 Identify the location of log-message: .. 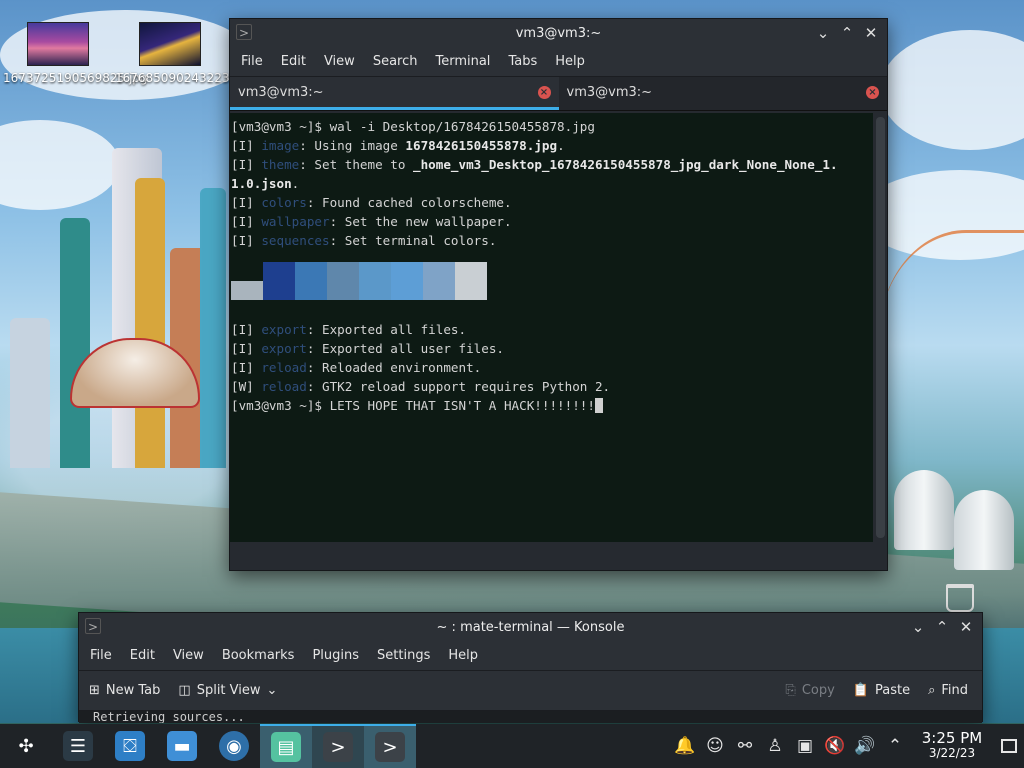
(561, 145).